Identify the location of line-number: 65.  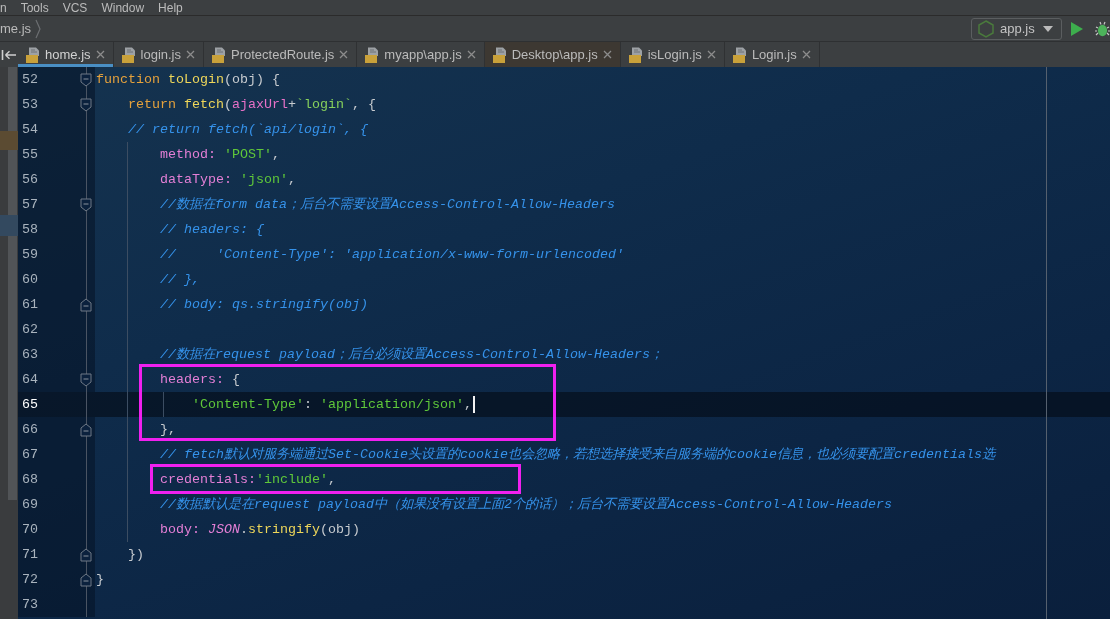
(30, 404).